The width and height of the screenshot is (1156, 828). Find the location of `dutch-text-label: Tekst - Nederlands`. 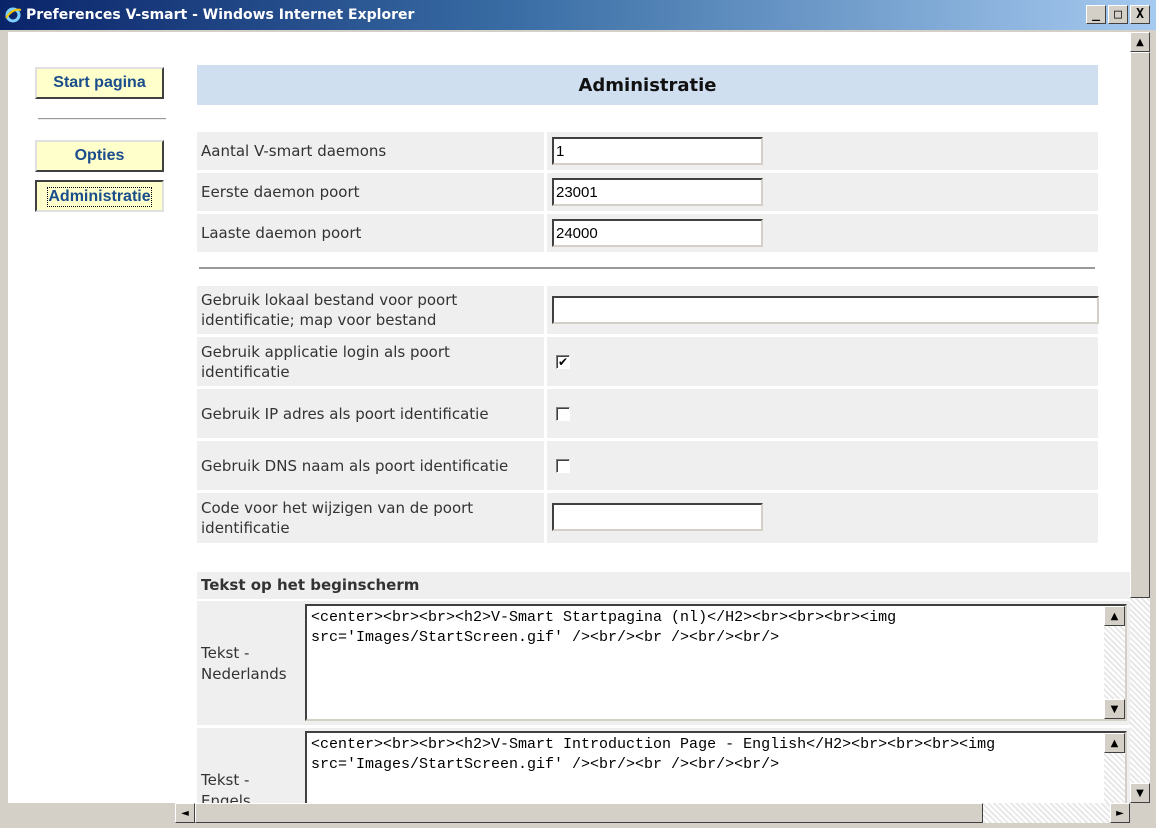

dutch-text-label: Tekst - Nederlands is located at coordinates (244, 663).